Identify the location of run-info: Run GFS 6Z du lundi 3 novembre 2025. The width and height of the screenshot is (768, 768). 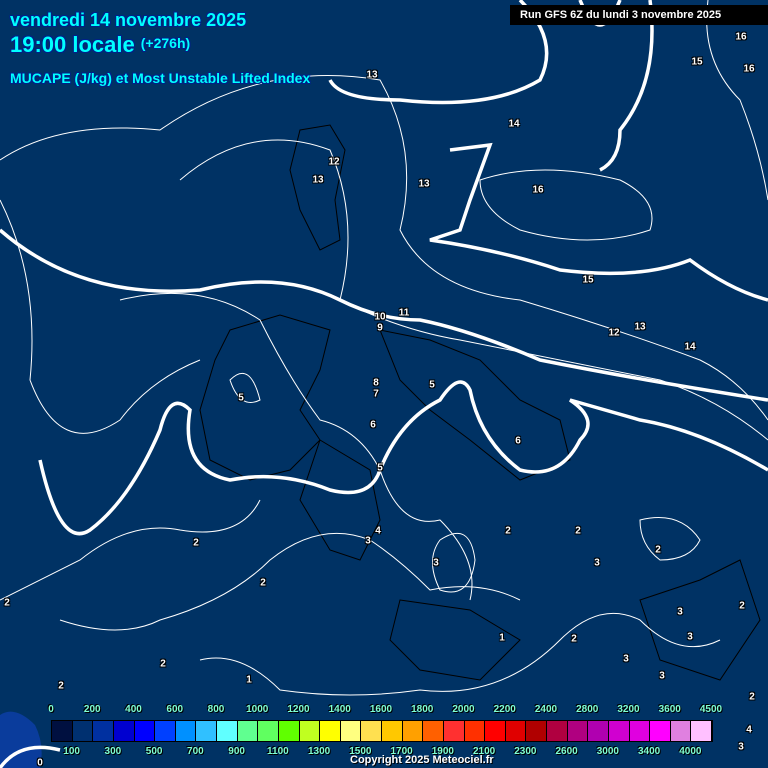
(639, 15).